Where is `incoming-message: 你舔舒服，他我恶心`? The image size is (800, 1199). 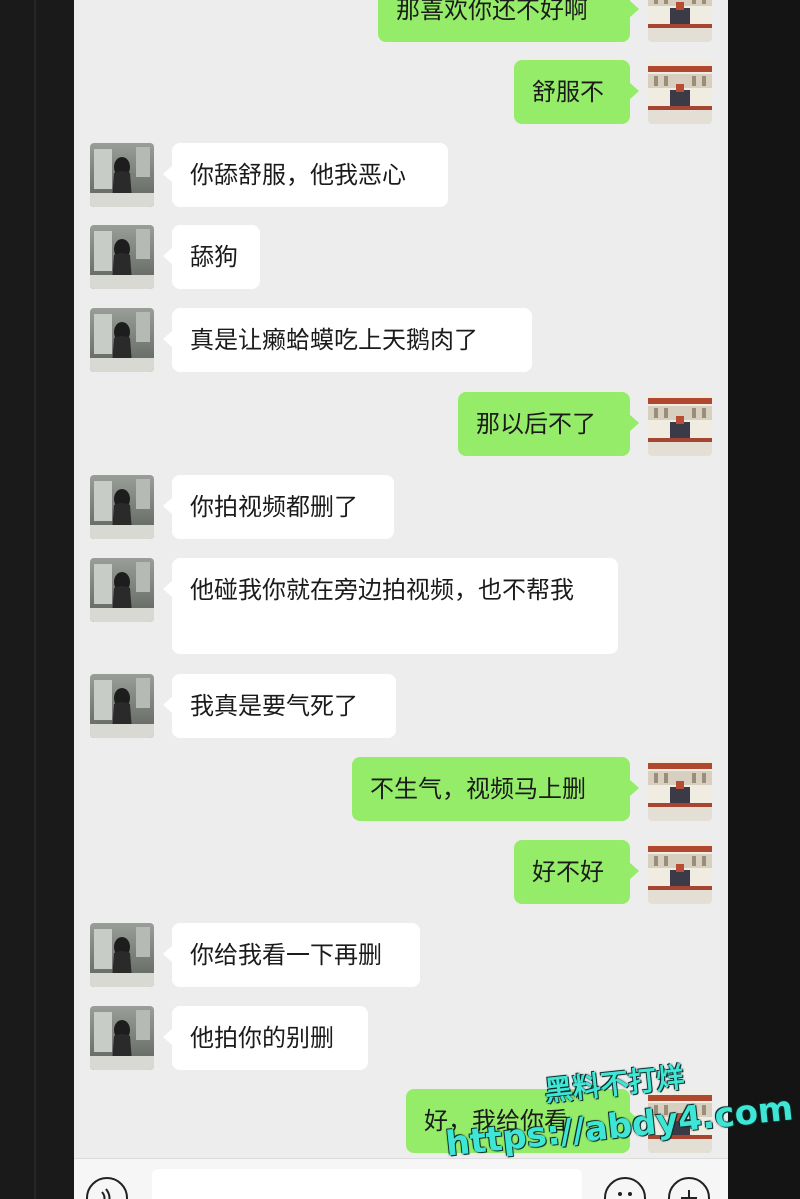 incoming-message: 你舔舒服，他我恶心 is located at coordinates (401, 175).